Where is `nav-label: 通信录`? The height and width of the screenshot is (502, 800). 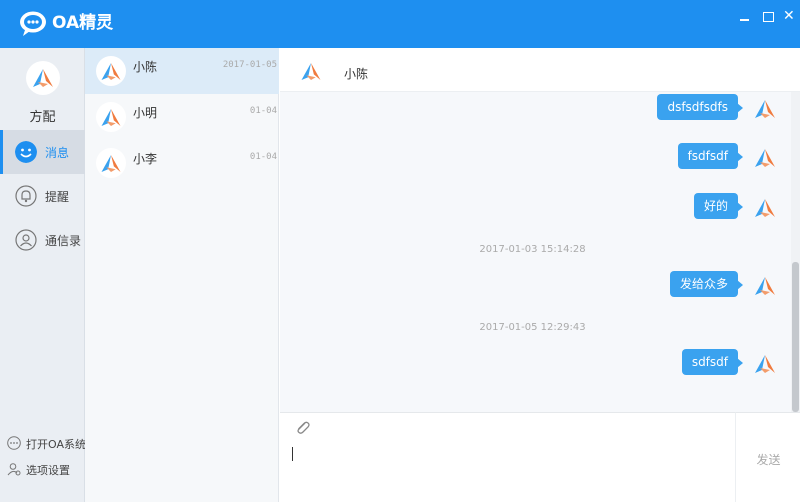
nav-label: 通信录 is located at coordinates (63, 241).